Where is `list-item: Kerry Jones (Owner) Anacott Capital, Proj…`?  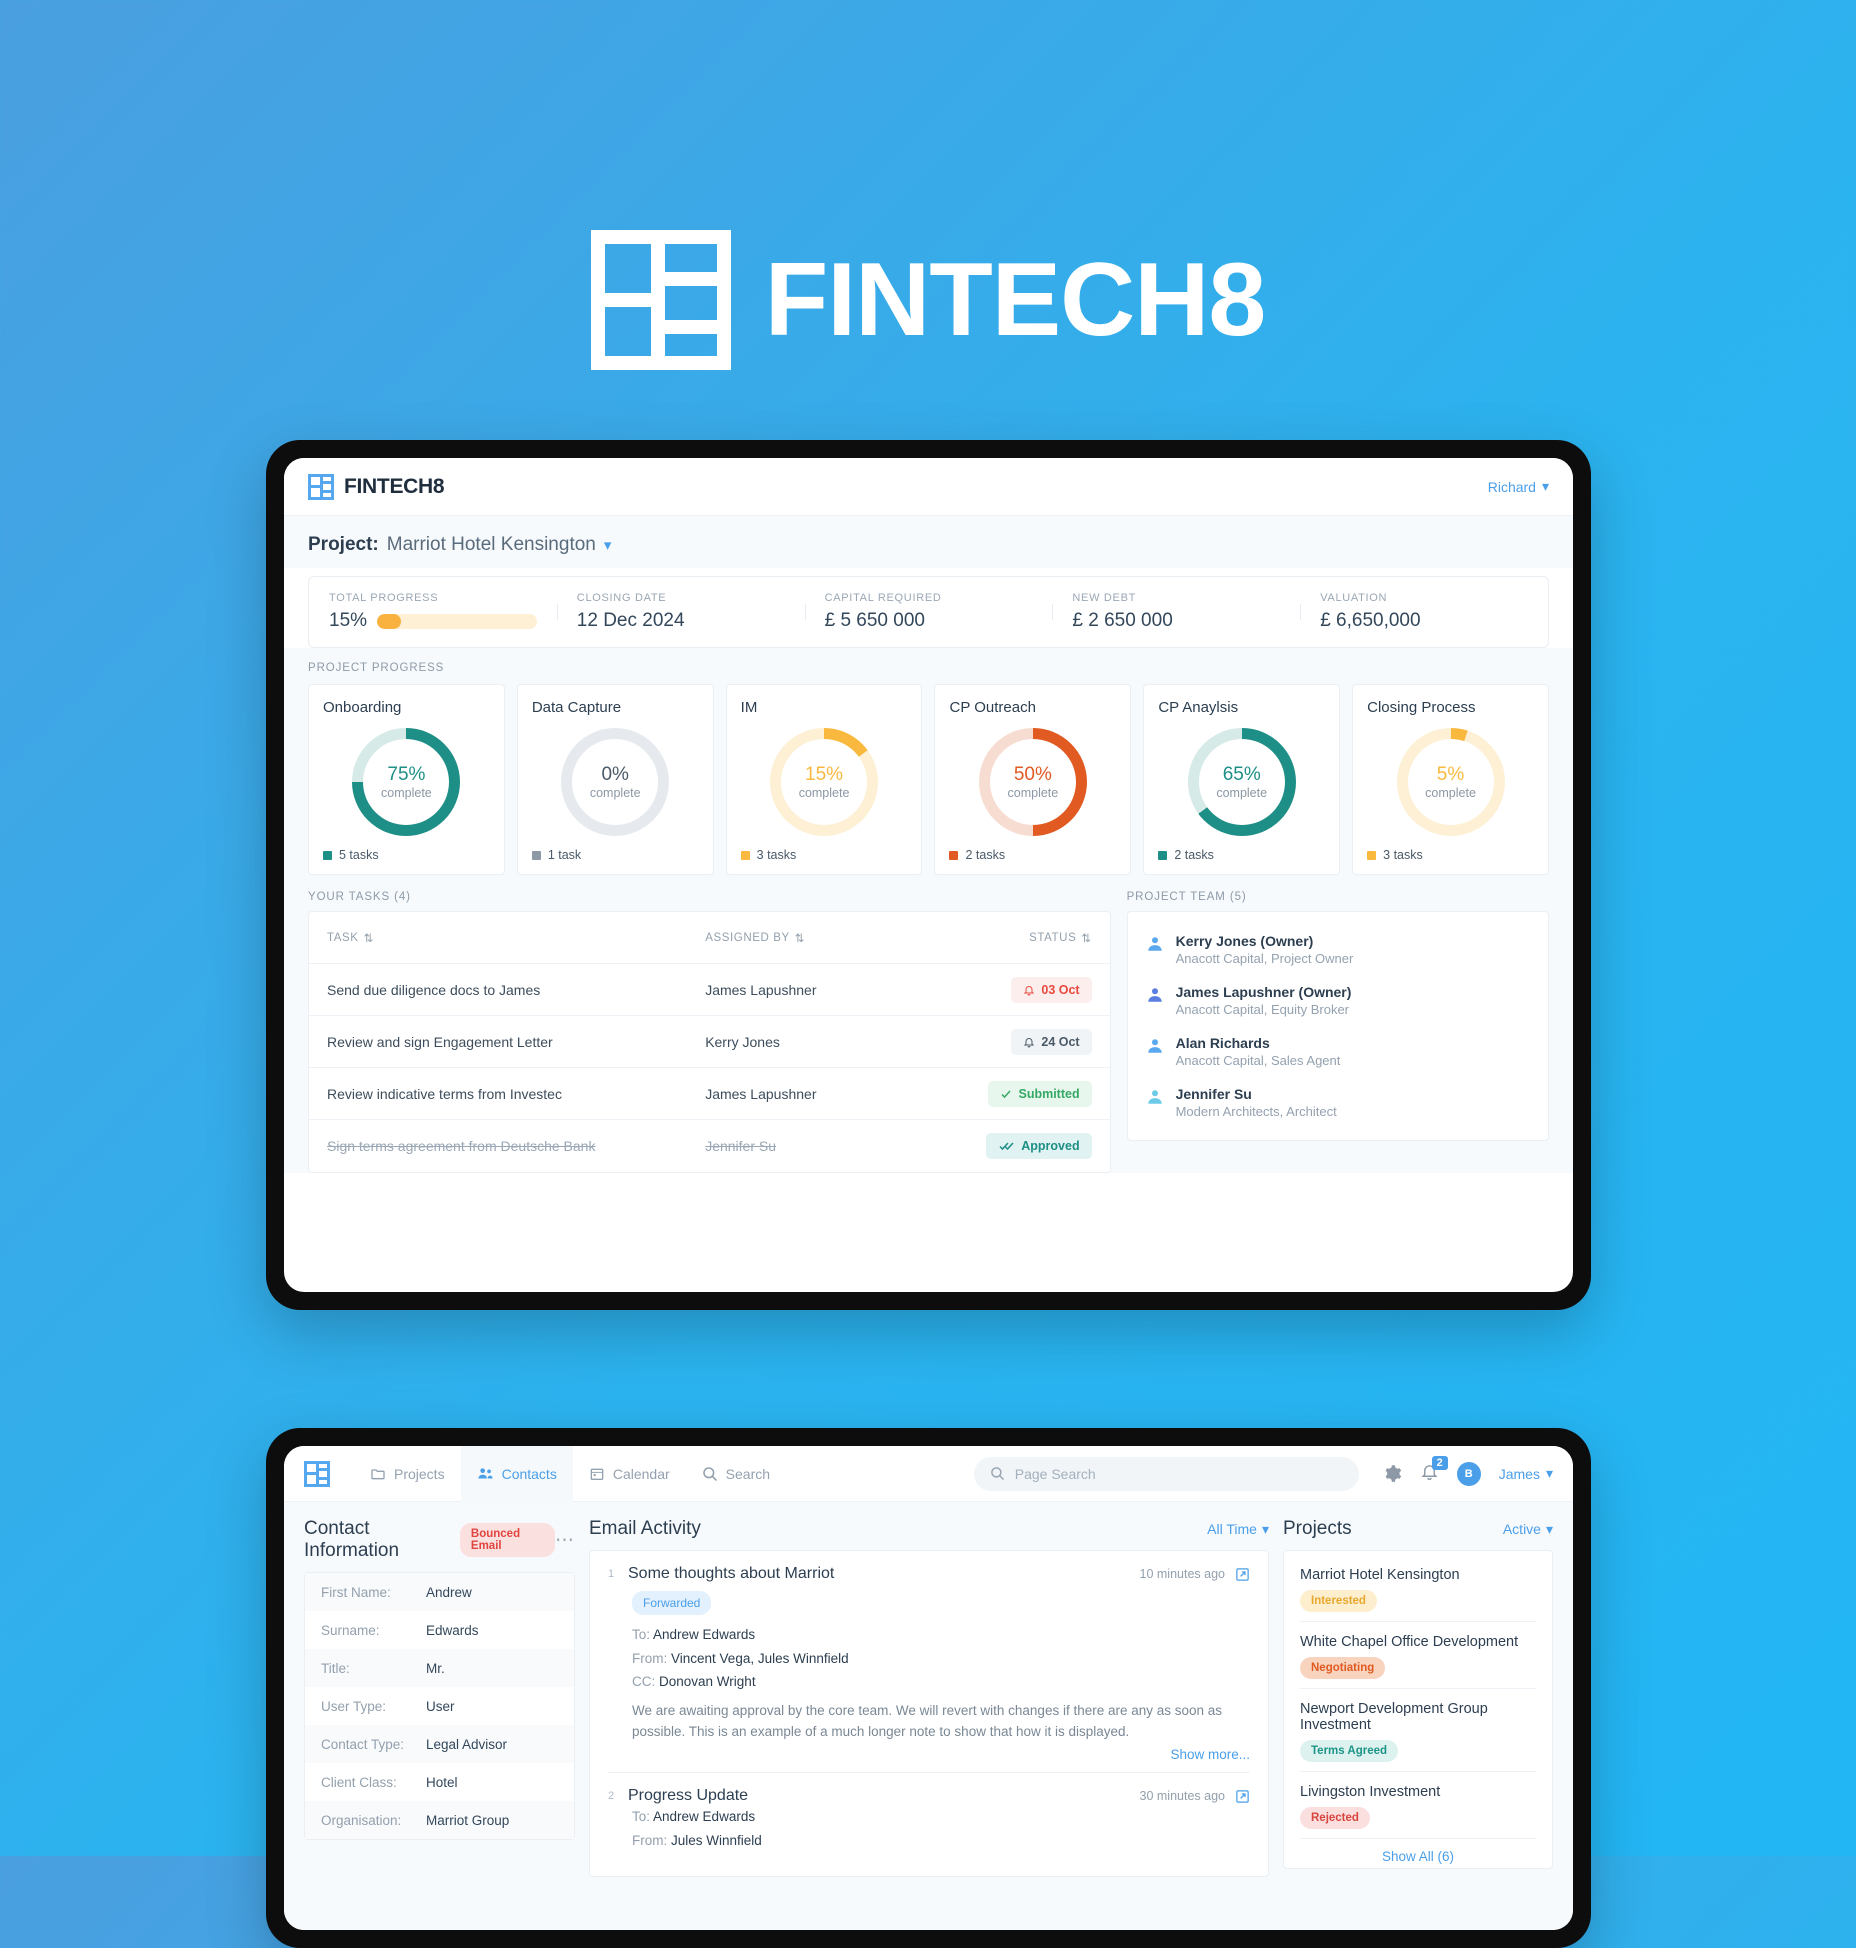
list-item: Kerry Jones (Owner) Anacott Capital, Proj… is located at coordinates (1338, 949).